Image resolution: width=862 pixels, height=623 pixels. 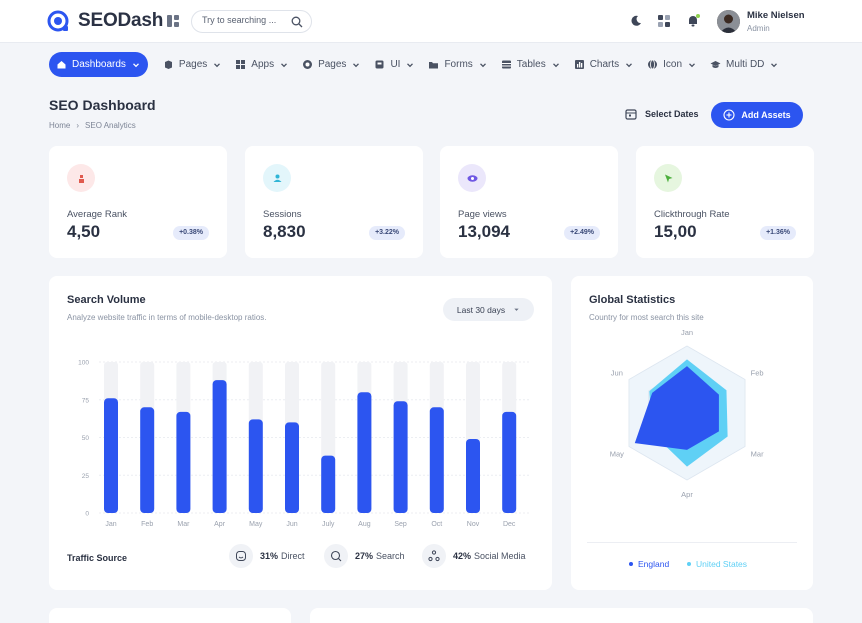 I want to click on nav-item-label: Dashboards, so click(x=99, y=64).